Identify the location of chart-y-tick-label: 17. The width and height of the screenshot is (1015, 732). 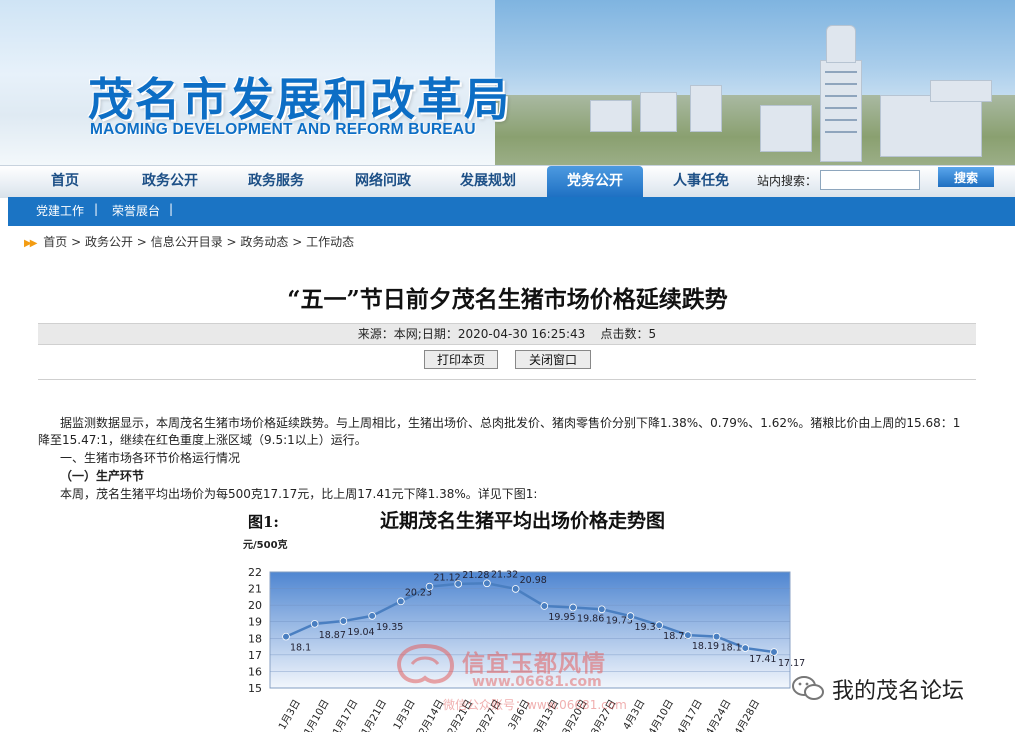
(255, 655).